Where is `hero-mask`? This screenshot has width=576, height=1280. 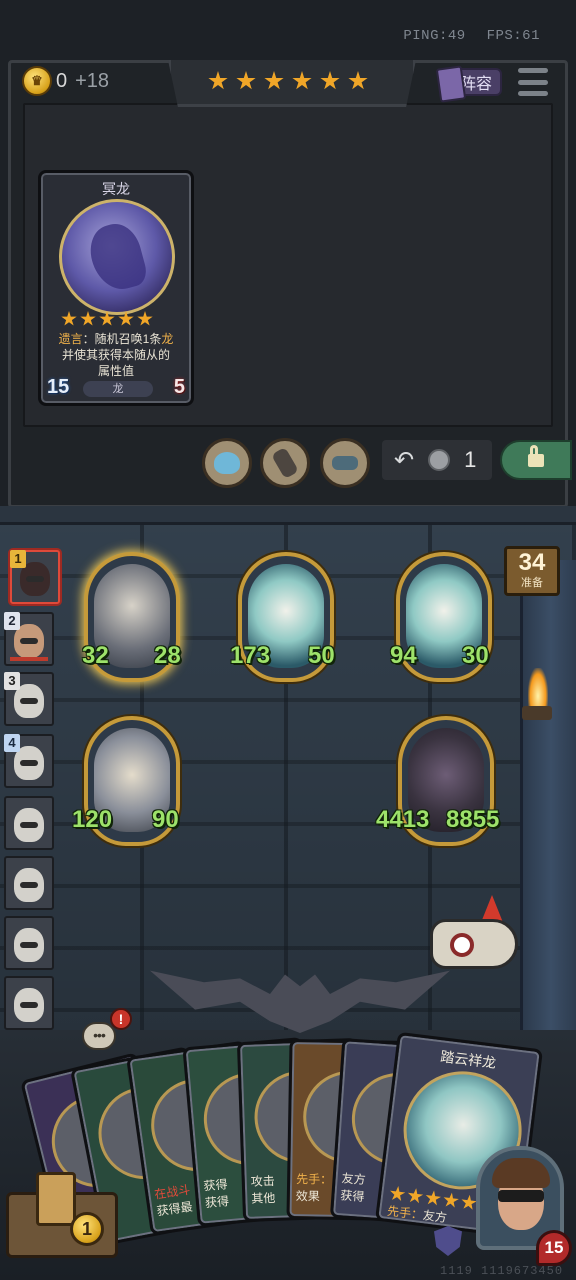
hero-mask is located at coordinates (521, 1196).